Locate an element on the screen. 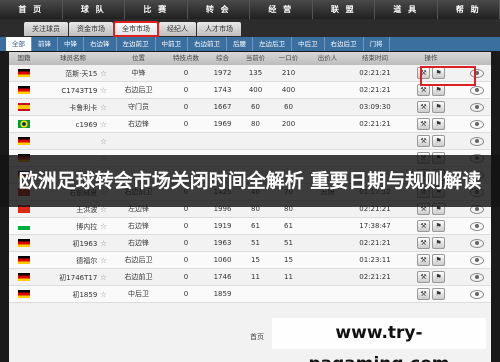 The width and height of the screenshot is (500, 362). table-row: 初1963 ☆ 右边锋 0 1963 51 51 02:21:21 ⚒ ⚑ is located at coordinates (250, 243).